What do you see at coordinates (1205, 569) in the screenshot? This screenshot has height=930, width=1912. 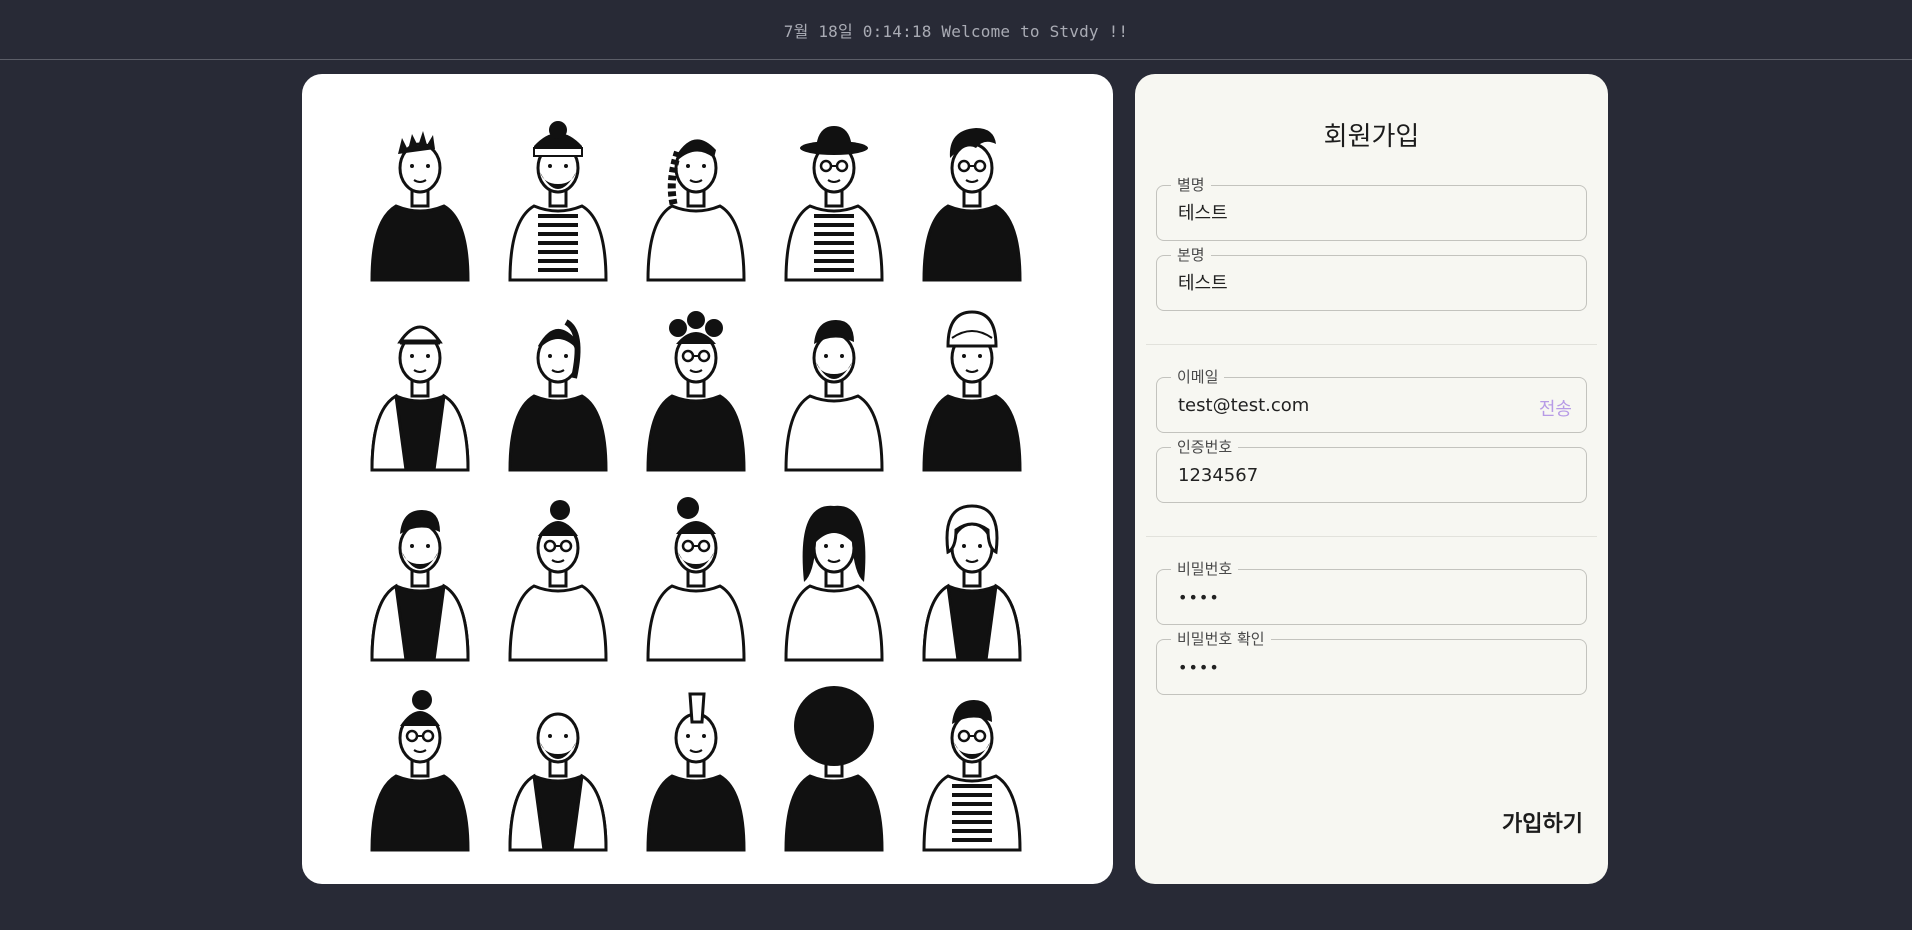 I see `password-label: 비밀번호` at bounding box center [1205, 569].